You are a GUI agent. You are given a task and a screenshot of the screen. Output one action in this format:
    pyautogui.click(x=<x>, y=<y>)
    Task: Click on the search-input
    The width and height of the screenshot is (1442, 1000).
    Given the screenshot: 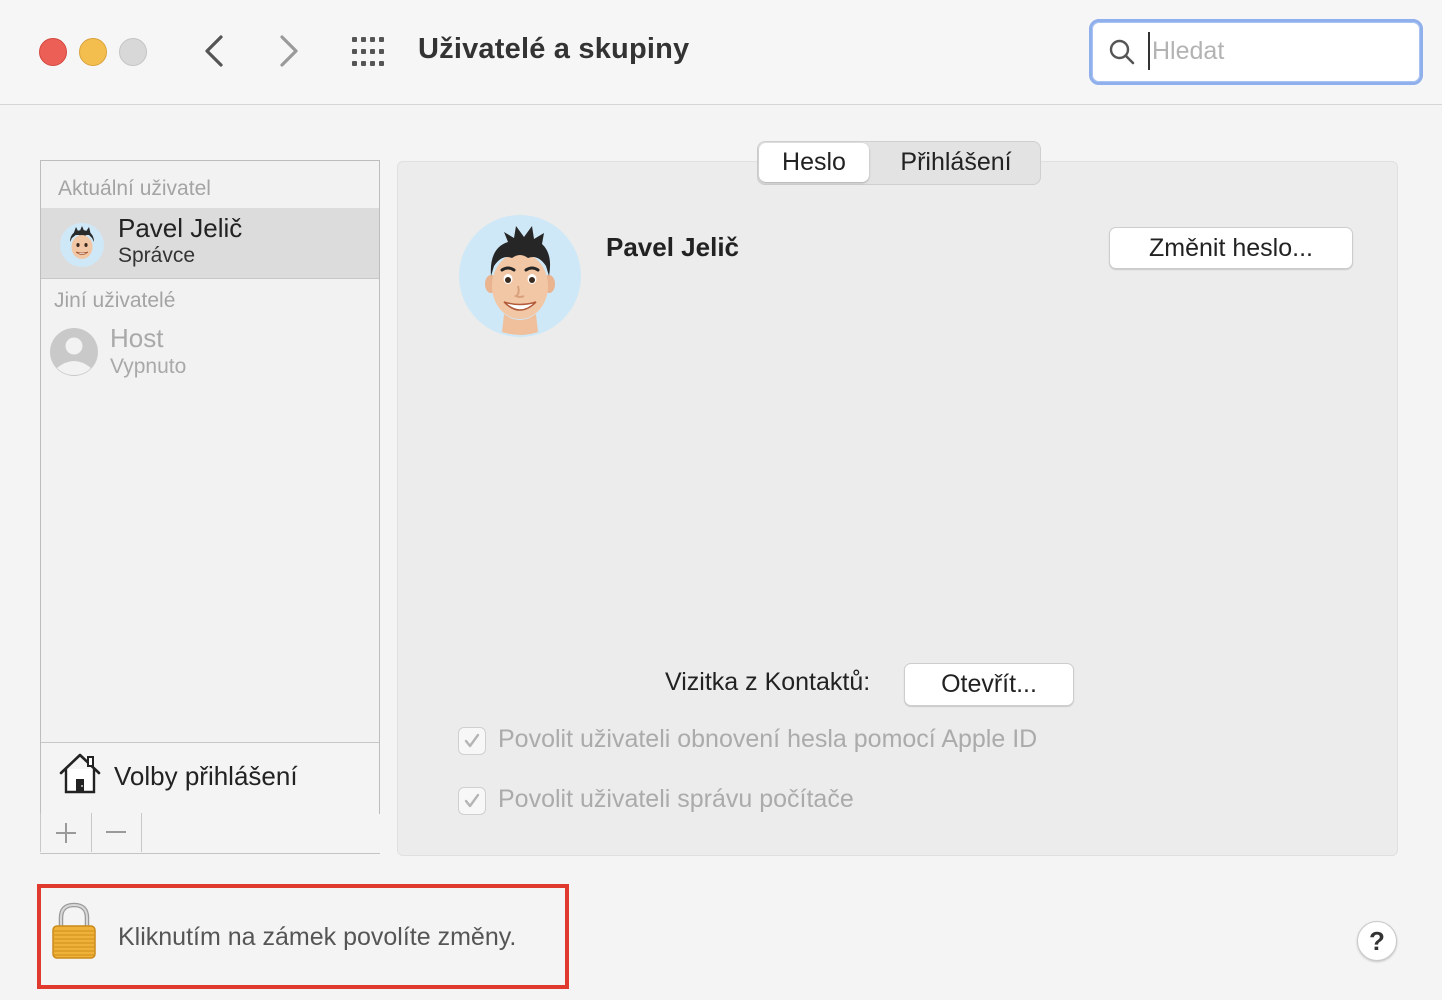 What is the action you would take?
    pyautogui.click(x=1276, y=51)
    